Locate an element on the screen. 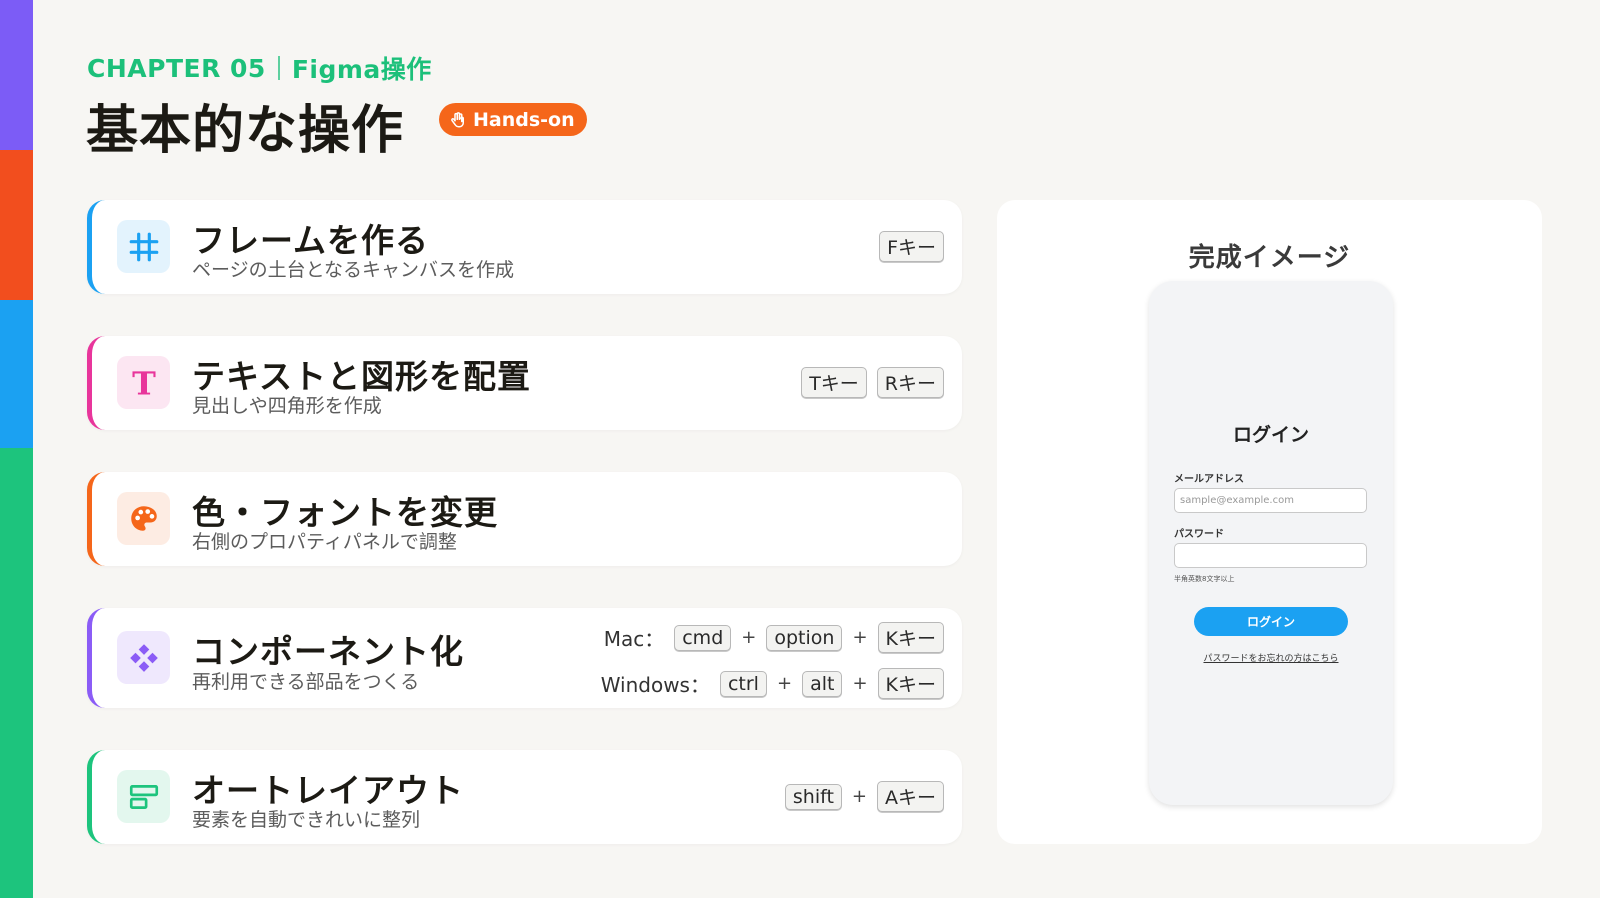 This screenshot has width=1600, height=898. svg-text: T is located at coordinates (144, 383).